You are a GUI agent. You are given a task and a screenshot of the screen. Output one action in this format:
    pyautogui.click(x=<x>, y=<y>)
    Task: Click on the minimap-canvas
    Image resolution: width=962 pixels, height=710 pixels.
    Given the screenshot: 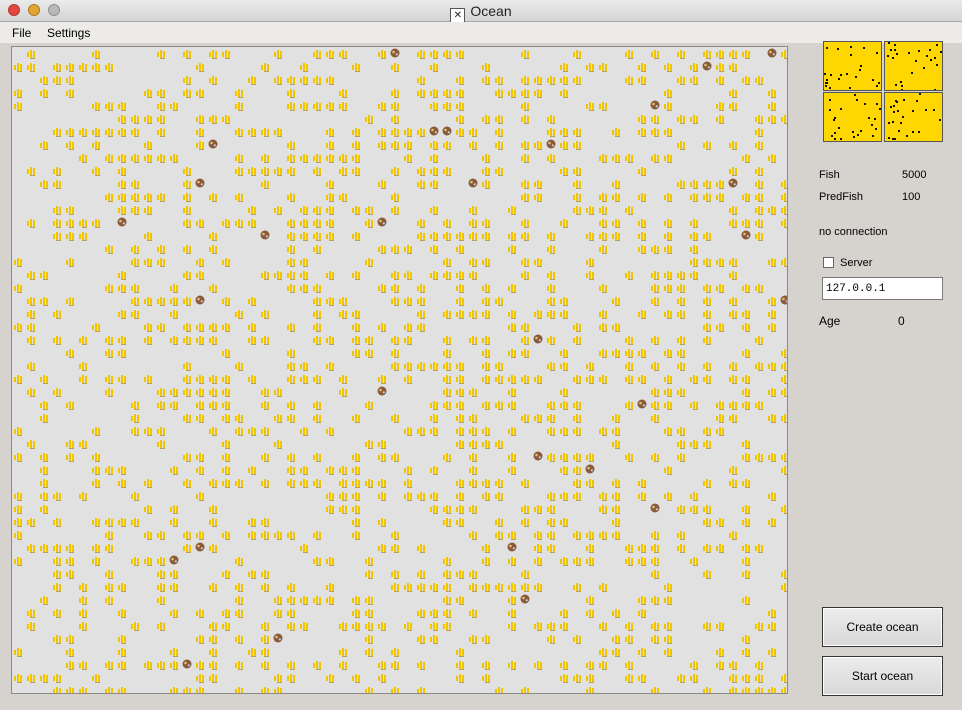 What is the action you would take?
    pyautogui.click(x=914, y=116)
    